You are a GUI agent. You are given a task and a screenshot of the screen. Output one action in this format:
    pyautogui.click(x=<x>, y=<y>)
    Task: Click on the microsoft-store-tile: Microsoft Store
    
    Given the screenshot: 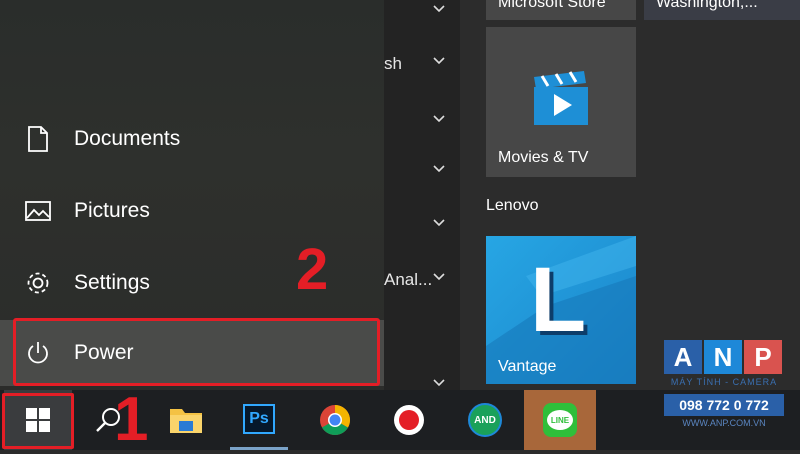 What is the action you would take?
    pyautogui.click(x=561, y=10)
    